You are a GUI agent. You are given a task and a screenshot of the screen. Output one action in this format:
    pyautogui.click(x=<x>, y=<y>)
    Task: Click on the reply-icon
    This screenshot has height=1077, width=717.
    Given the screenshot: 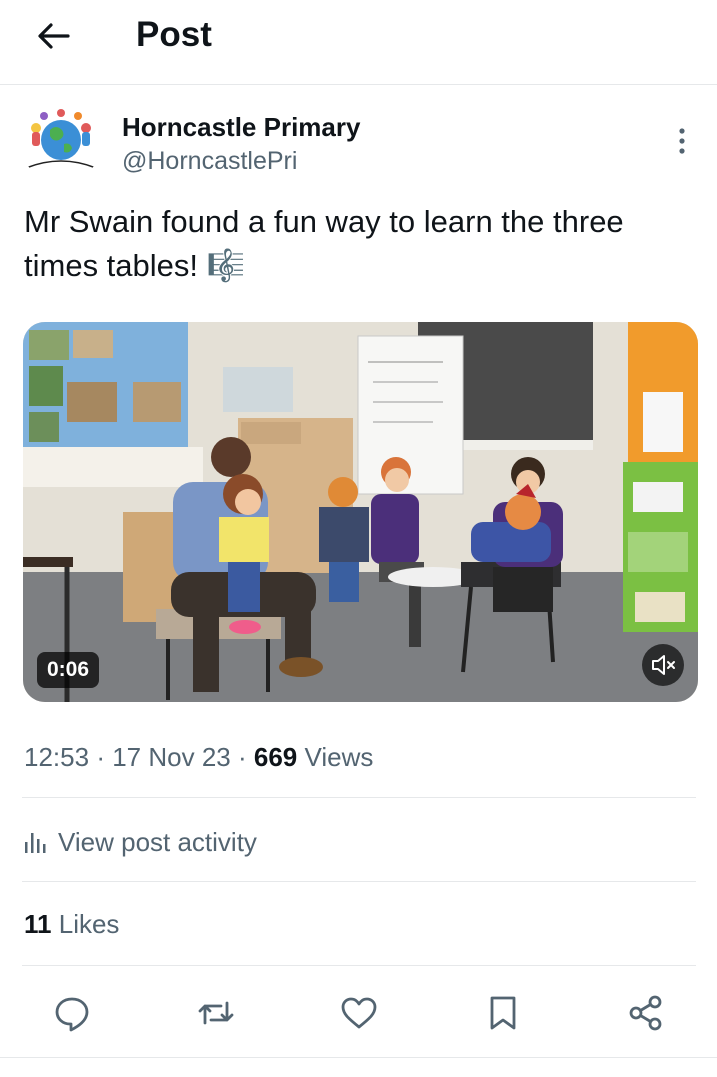 What is the action you would take?
    pyautogui.click(x=72, y=1014)
    